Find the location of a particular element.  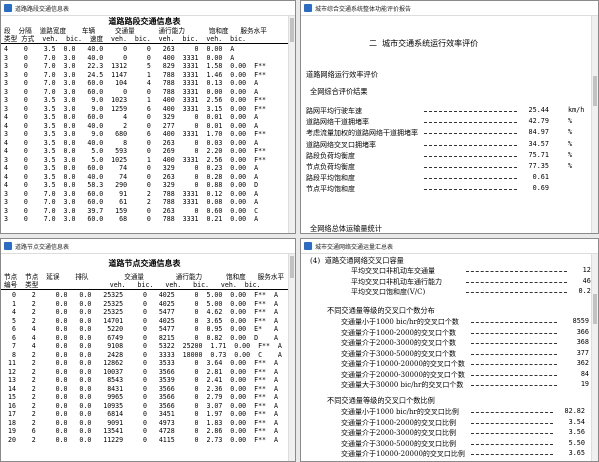

table-row: 4 0 3.5 0.0 60.0 74 0 329 0 0.23 0.00 A is located at coordinates (131, 168).